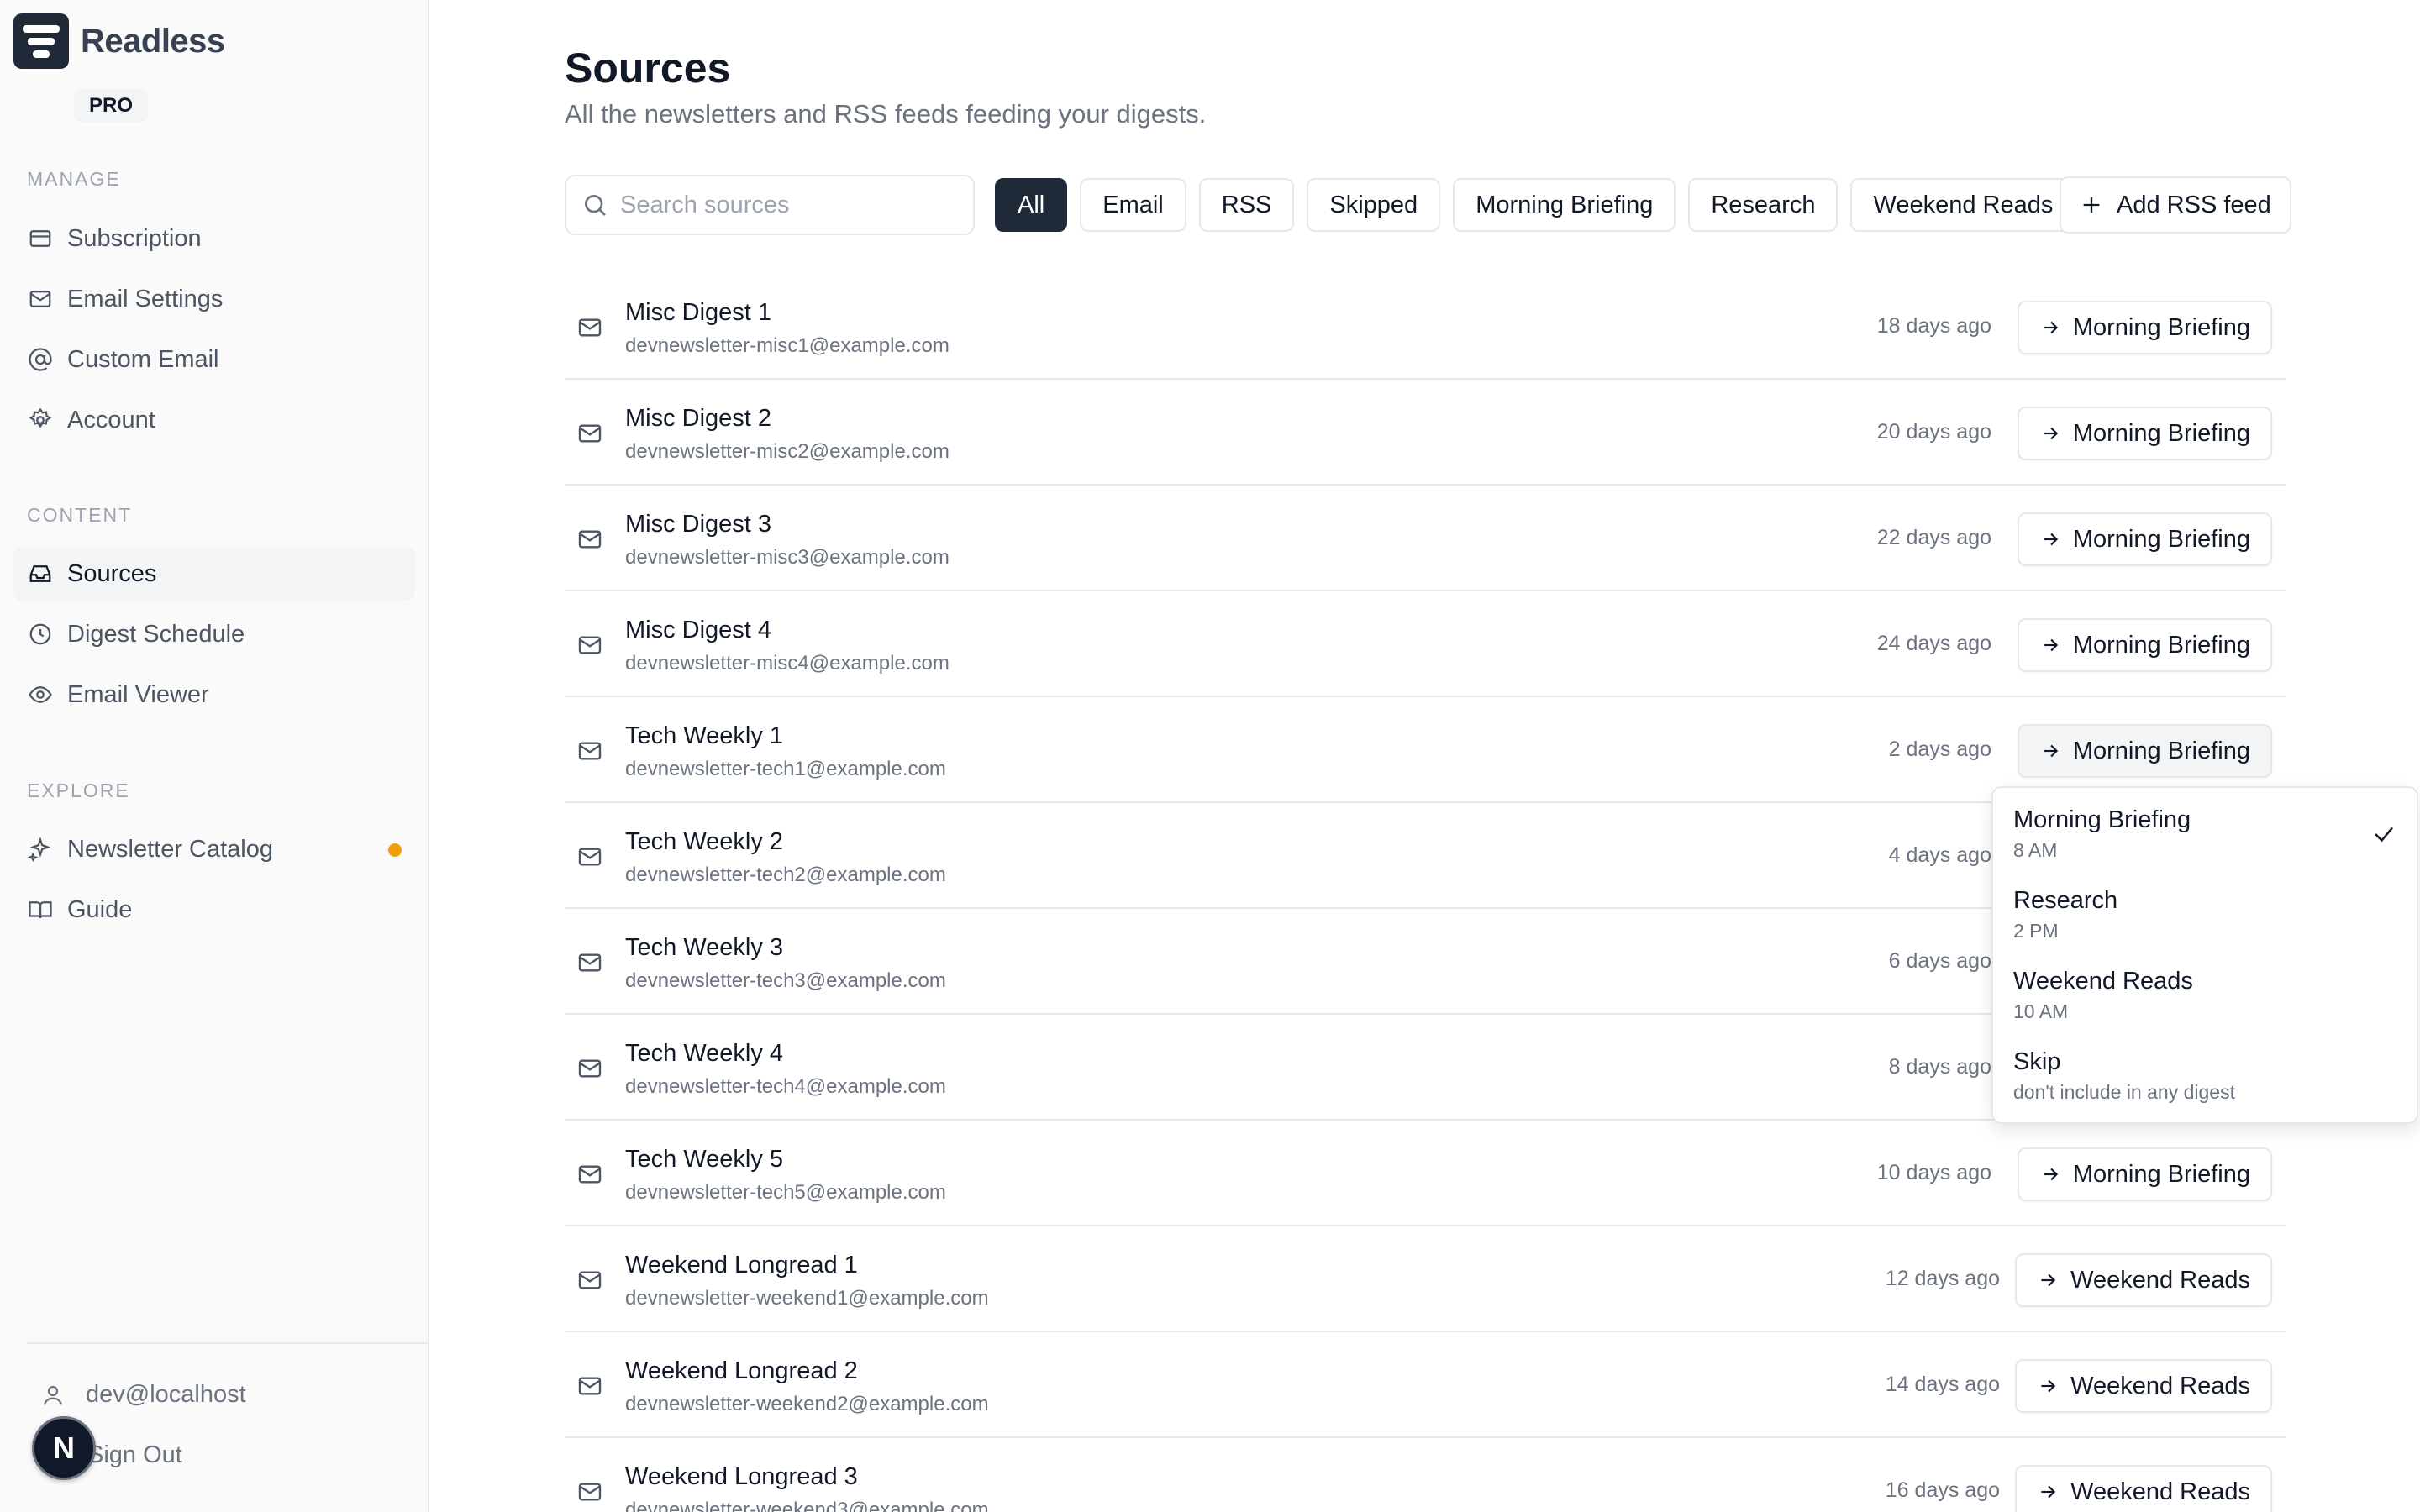 This screenshot has width=2420, height=1512. What do you see at coordinates (156, 634) in the screenshot?
I see `sidebar-item-label: Digest Schedule` at bounding box center [156, 634].